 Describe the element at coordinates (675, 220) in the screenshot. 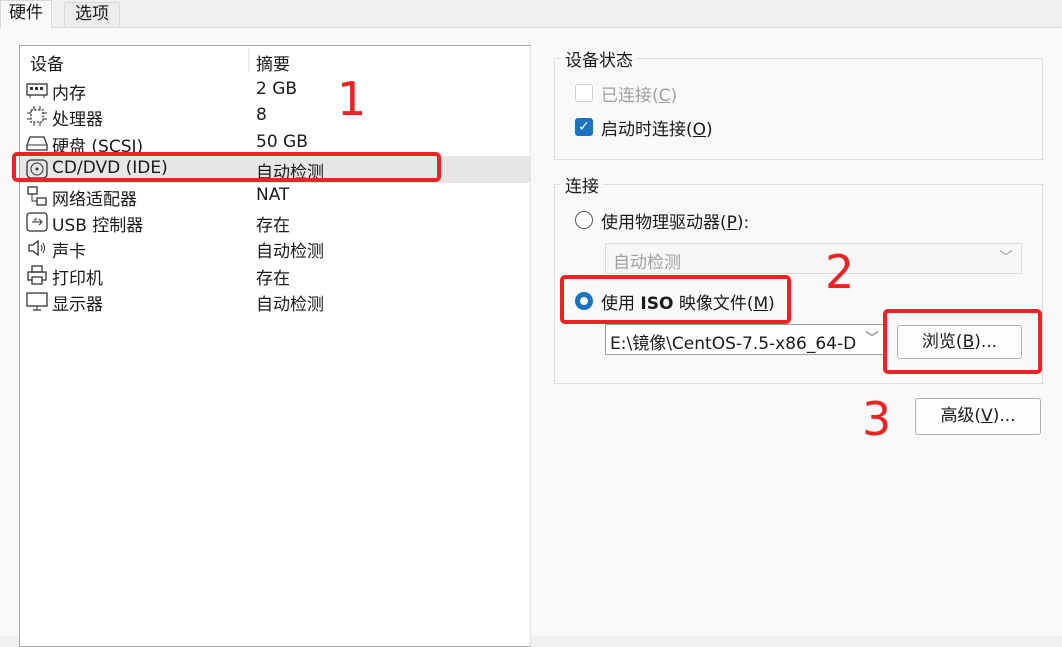

I see `physical-drive-label: 使用物理驱动器(P):` at that location.